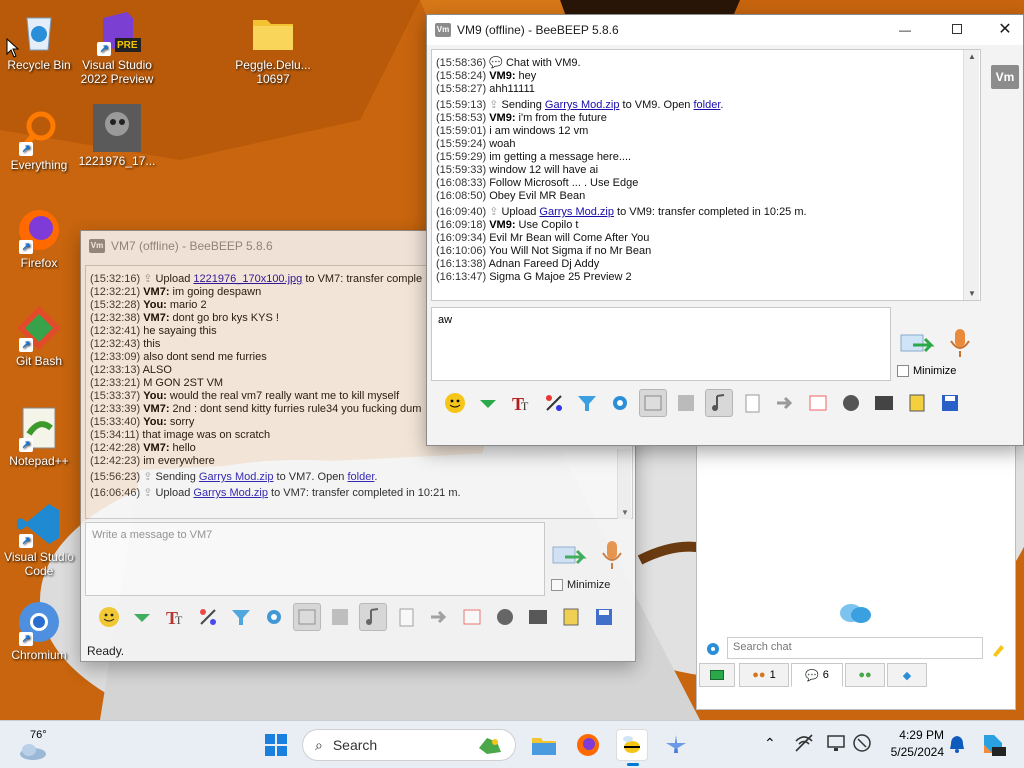 The height and width of the screenshot is (768, 1024). I want to click on file-explorer-taskbar-icon, so click(544, 745).